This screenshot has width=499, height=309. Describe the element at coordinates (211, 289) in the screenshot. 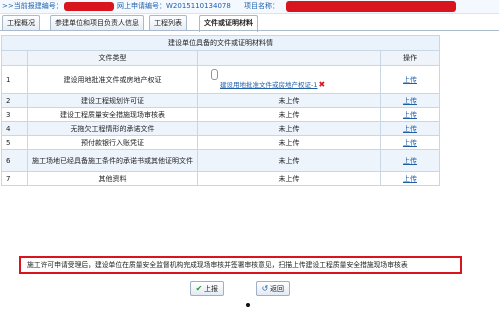

I see `submit-button-label: 上报` at that location.